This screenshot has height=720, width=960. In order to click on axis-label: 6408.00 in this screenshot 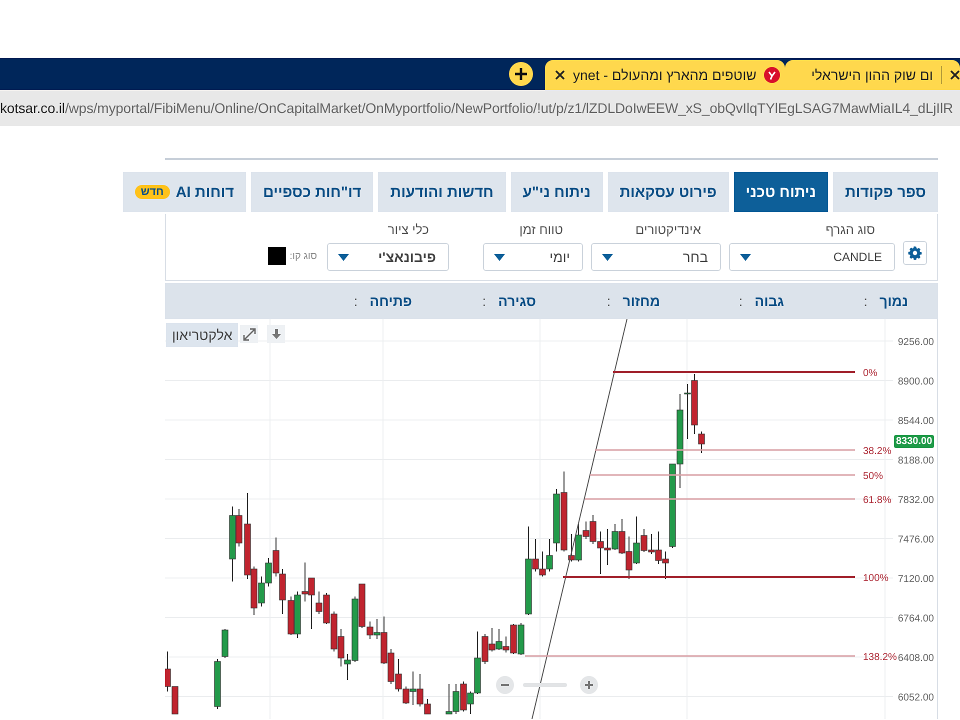, I will do `click(916, 658)`.